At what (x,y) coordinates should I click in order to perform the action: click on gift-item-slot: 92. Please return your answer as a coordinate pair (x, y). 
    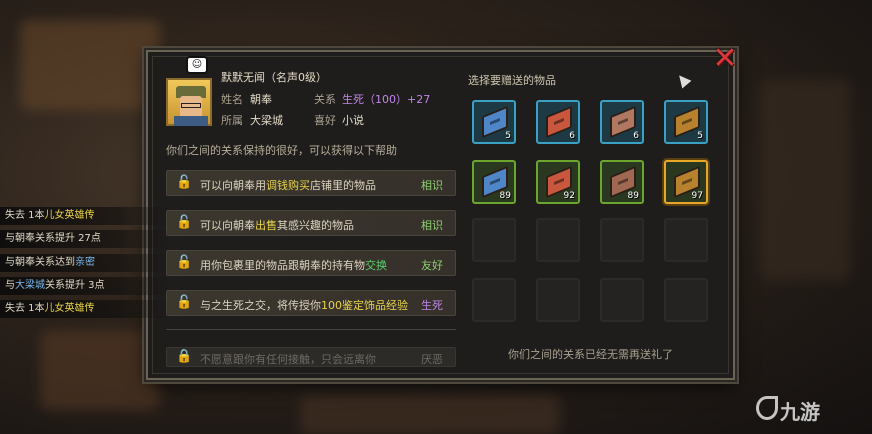
    Looking at the image, I should click on (558, 182).